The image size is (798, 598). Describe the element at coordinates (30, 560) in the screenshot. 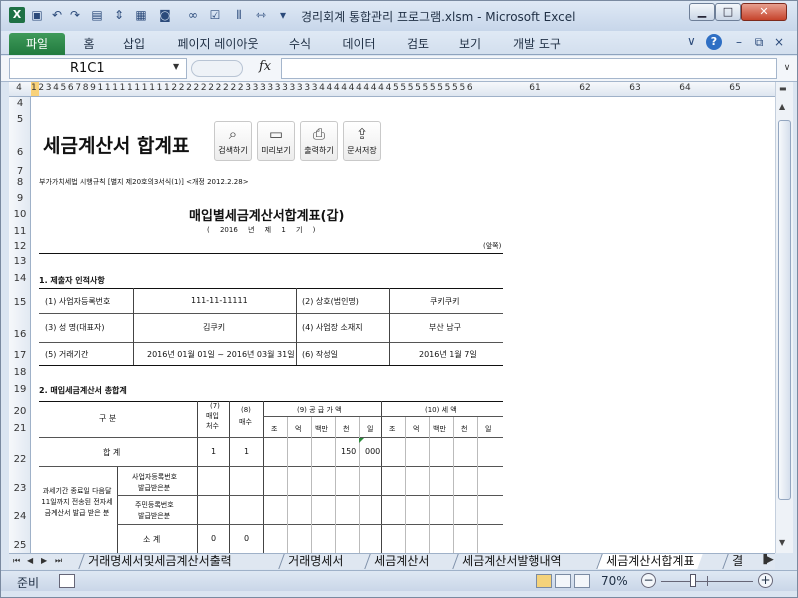

I see `prev-sheet-icon: ◀` at that location.